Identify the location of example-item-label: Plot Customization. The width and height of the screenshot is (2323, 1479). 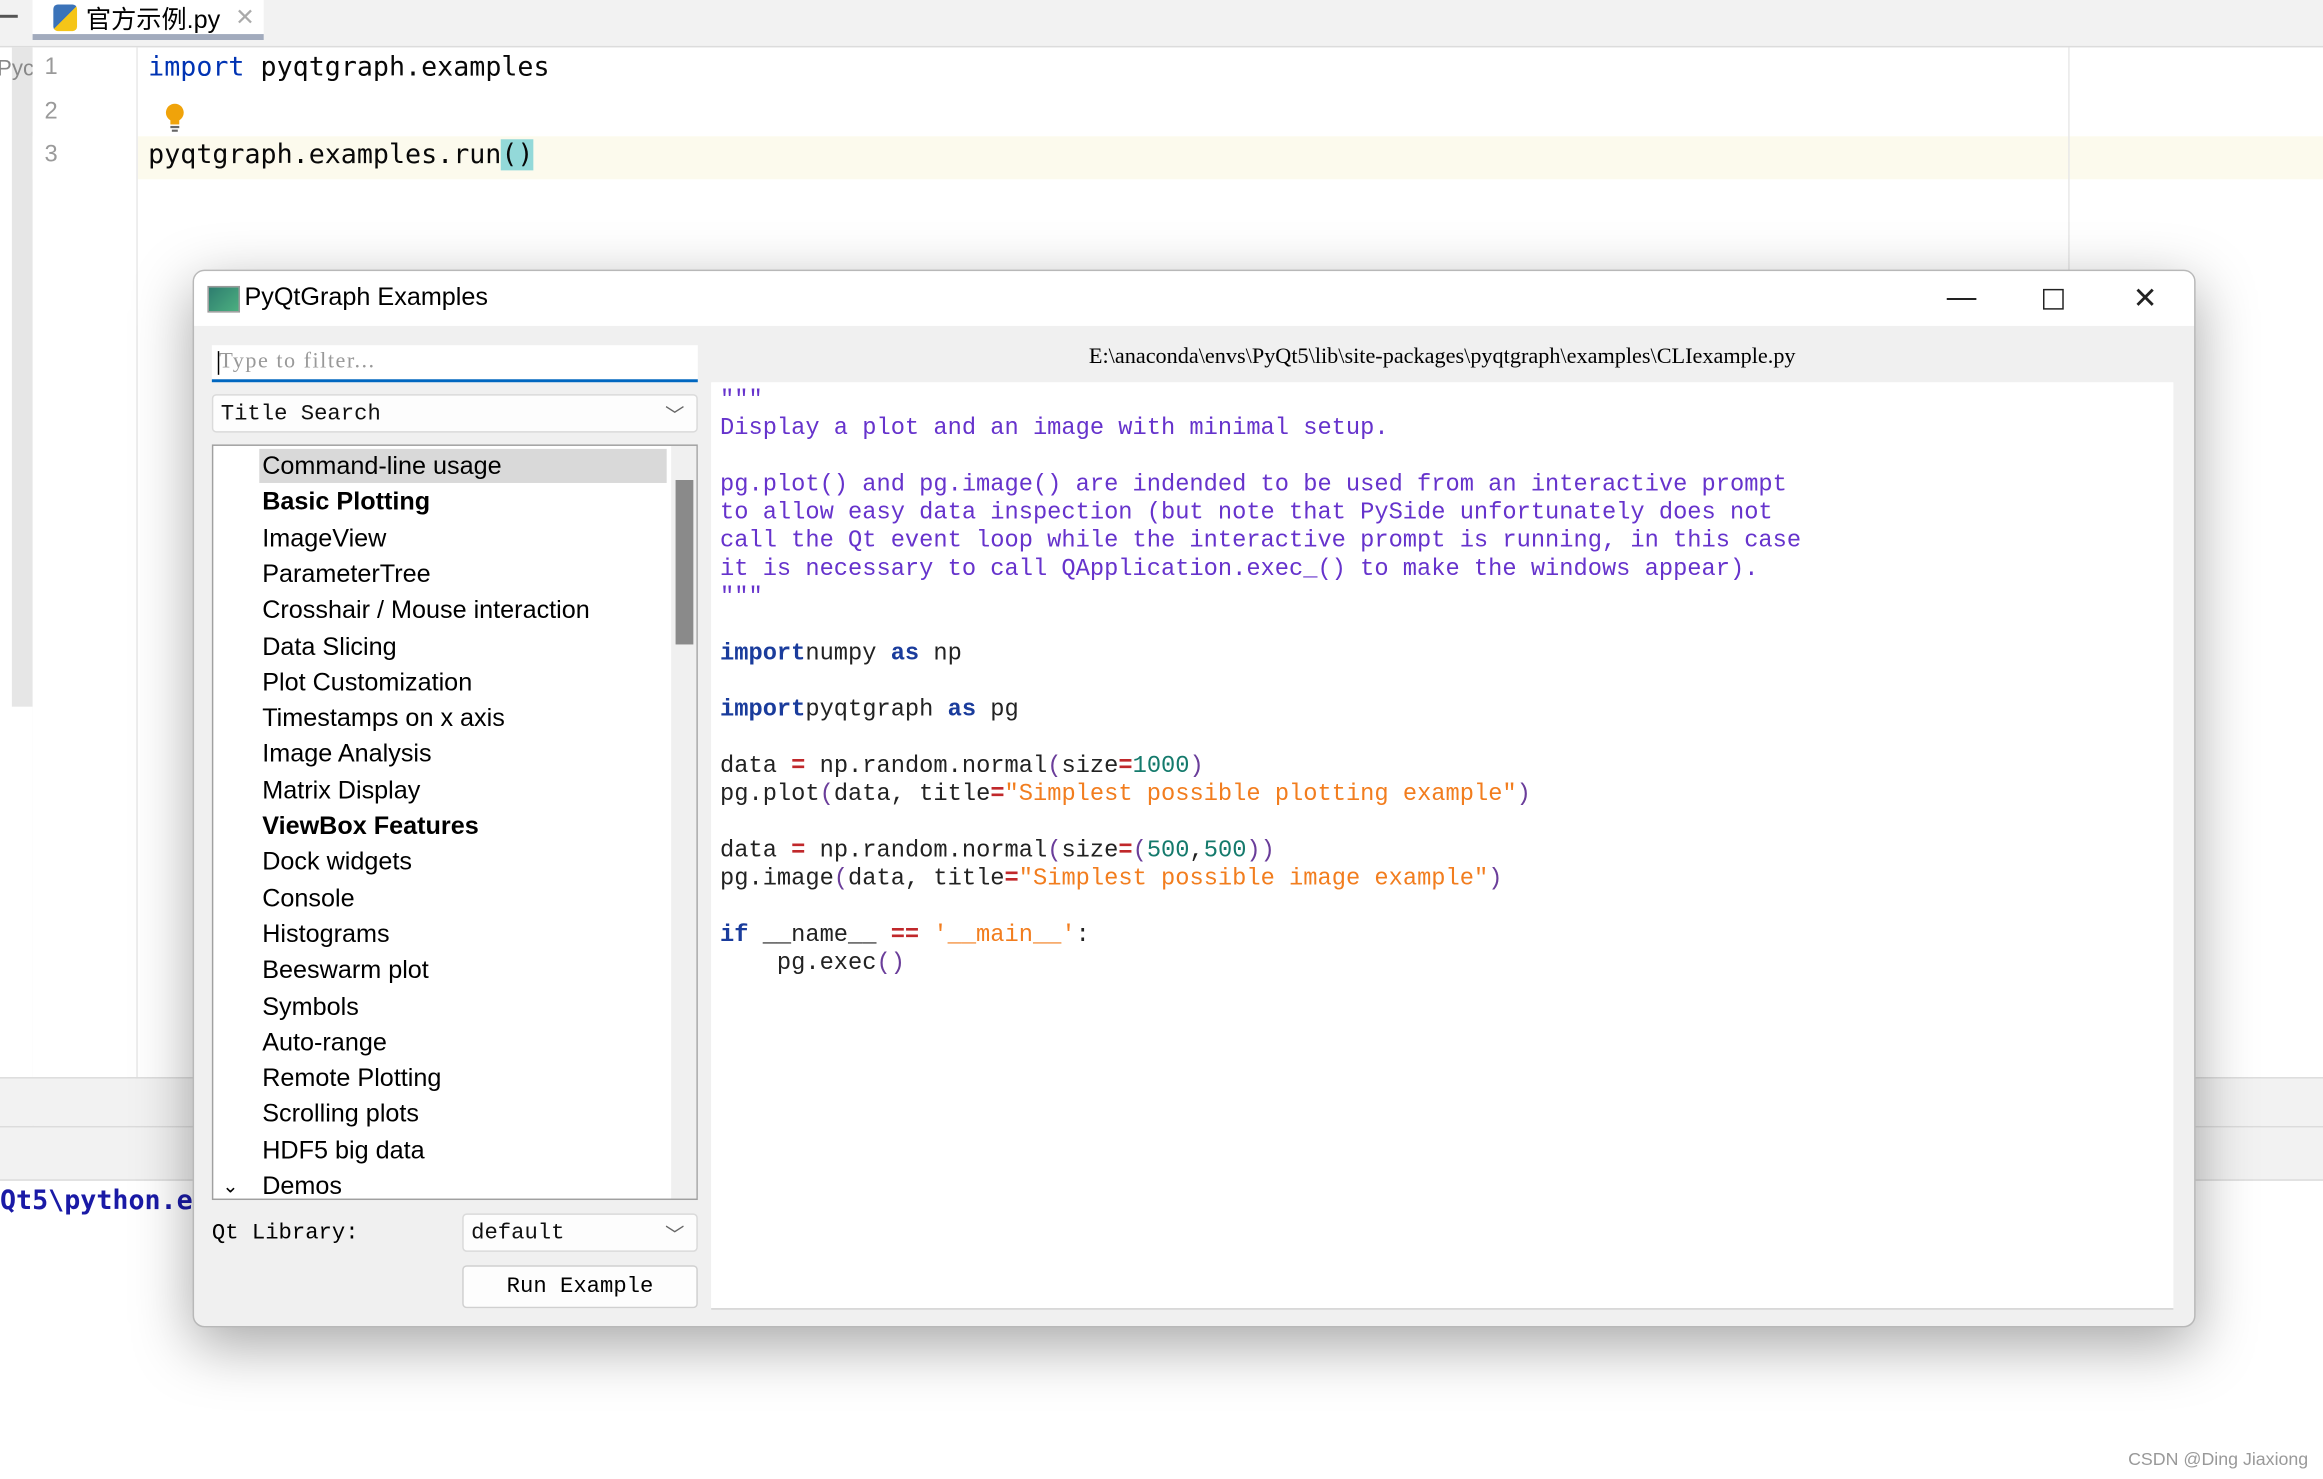
(367, 682).